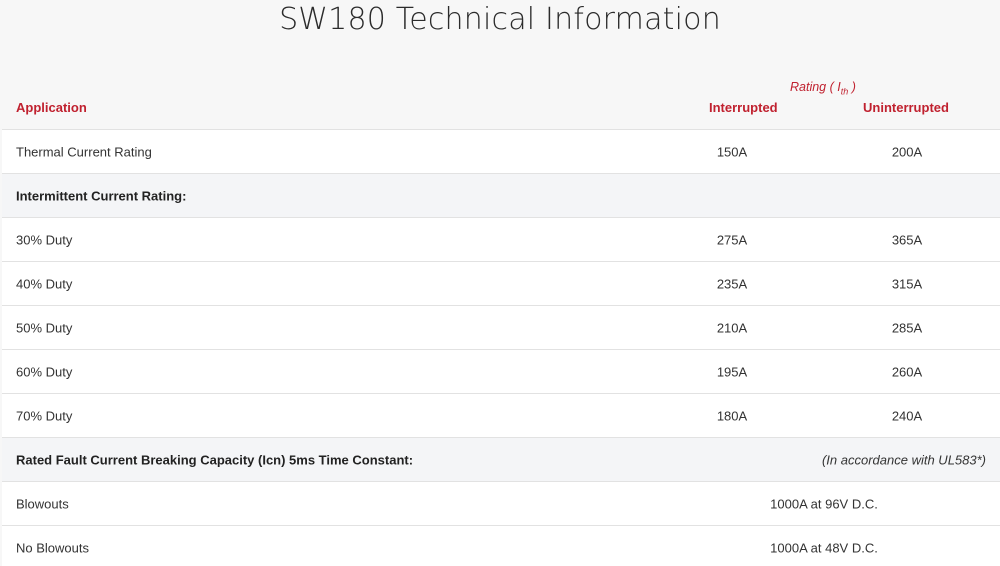  What do you see at coordinates (907, 371) in the screenshot?
I see `uninterrupted-value: 260A` at bounding box center [907, 371].